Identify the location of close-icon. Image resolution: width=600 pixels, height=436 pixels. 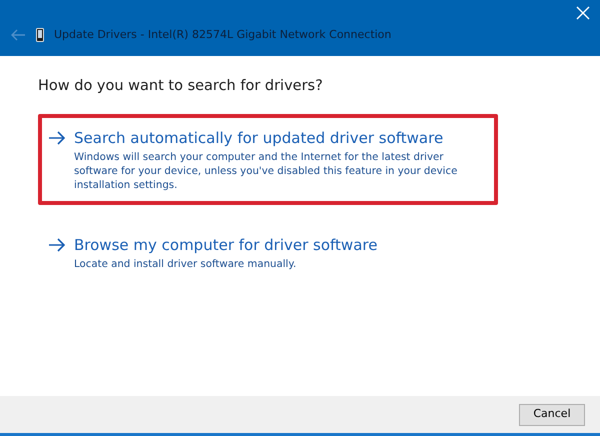
(583, 13).